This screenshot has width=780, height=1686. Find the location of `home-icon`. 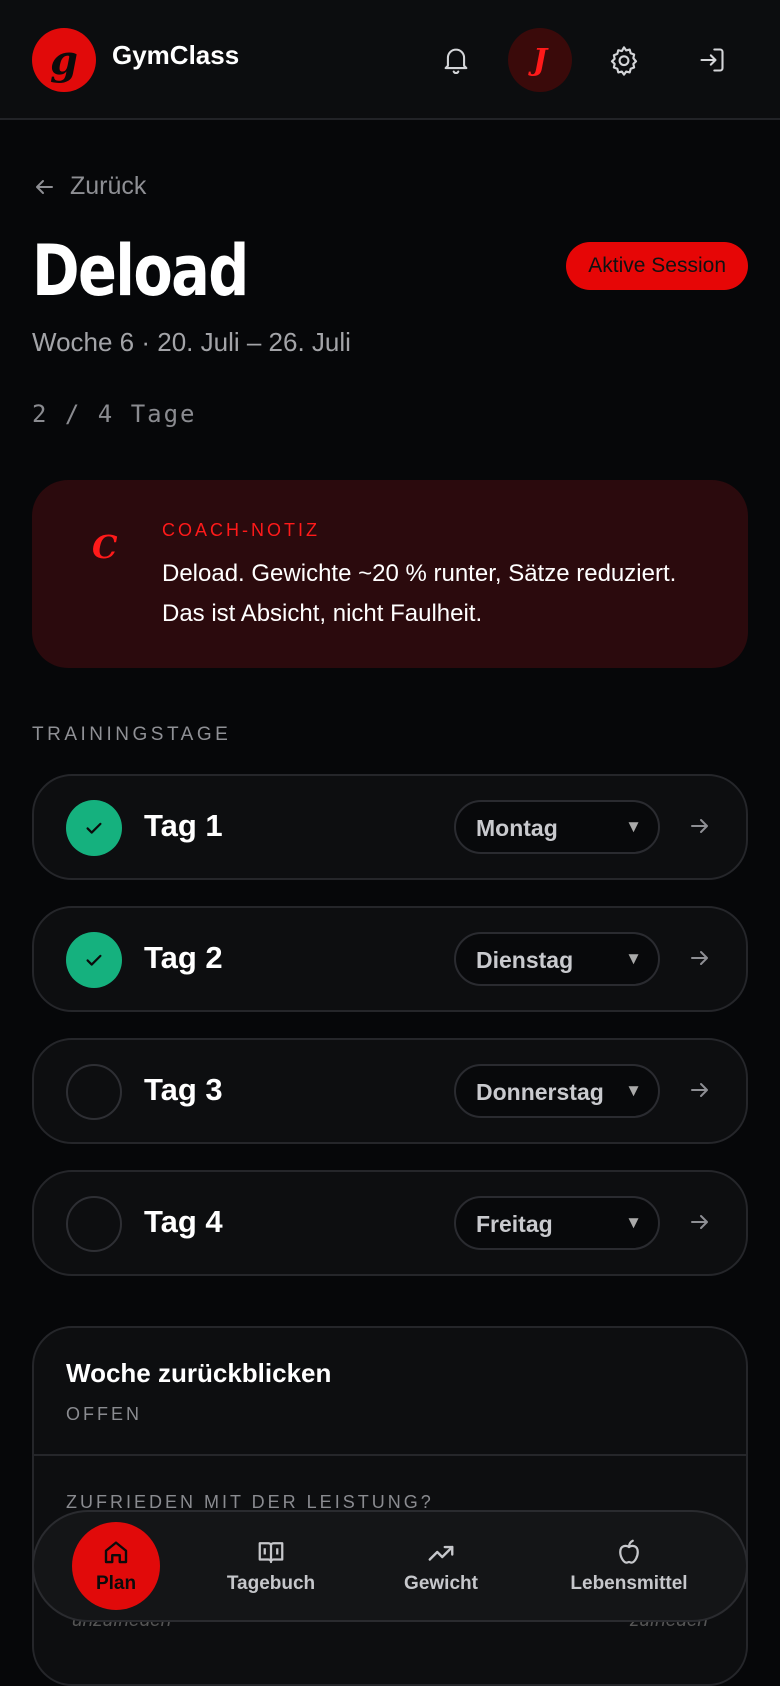

home-icon is located at coordinates (116, 1552).